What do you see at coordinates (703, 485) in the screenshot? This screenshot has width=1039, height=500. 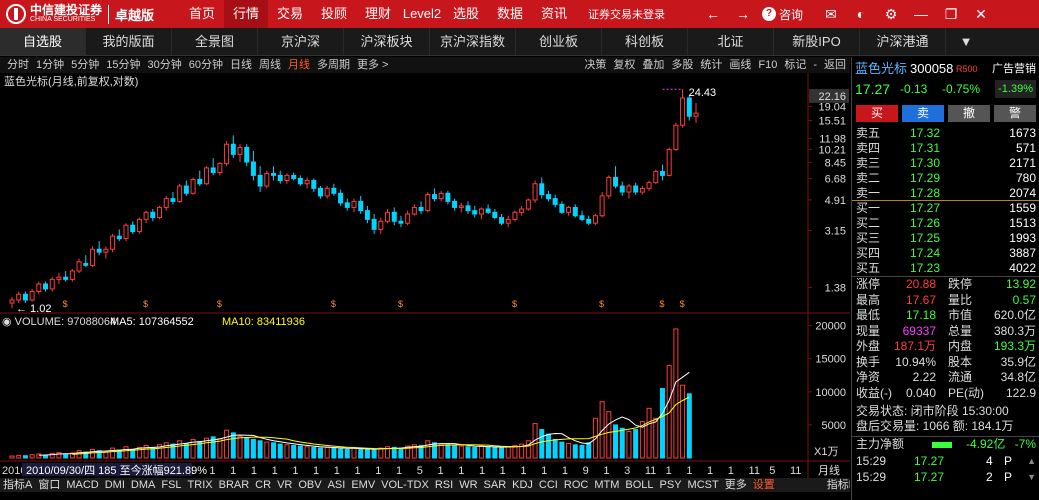 I see `indicator-tab: MCST` at bounding box center [703, 485].